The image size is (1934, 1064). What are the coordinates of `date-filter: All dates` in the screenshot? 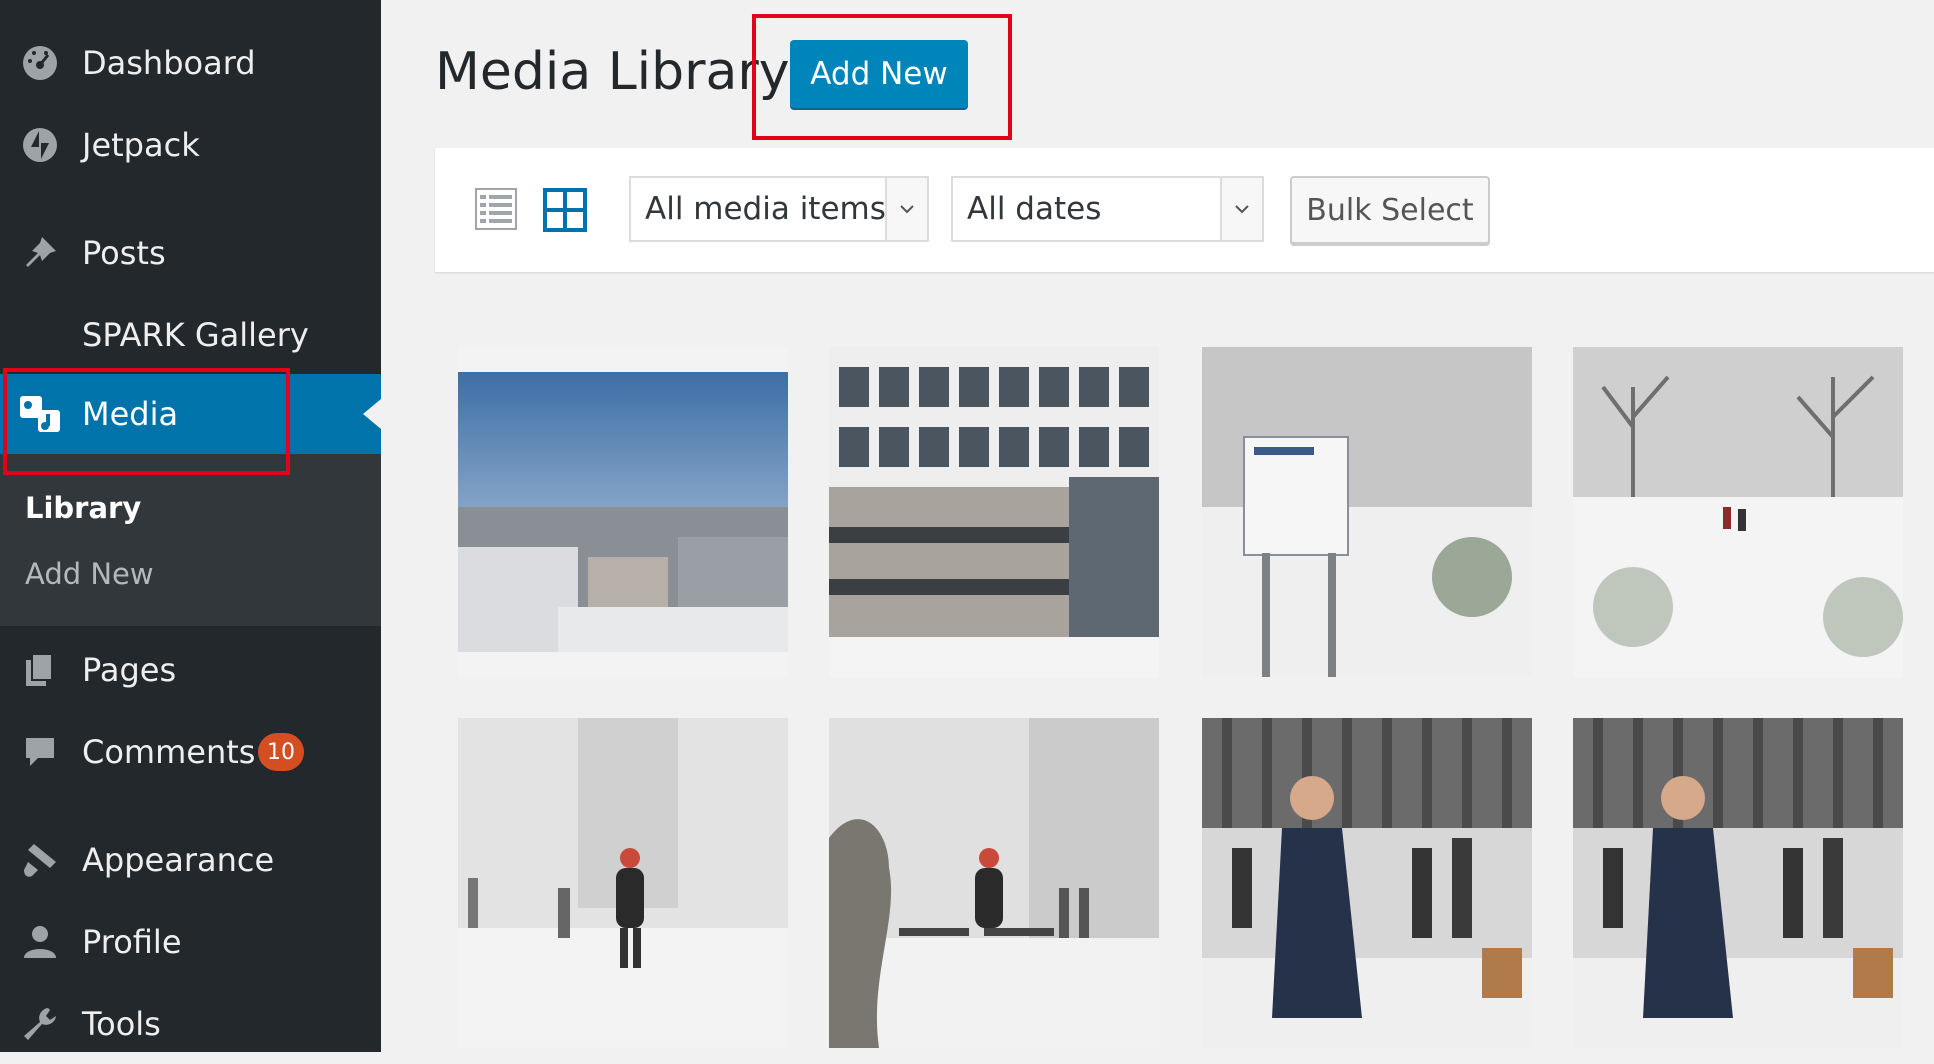 It's located at (1107, 209).